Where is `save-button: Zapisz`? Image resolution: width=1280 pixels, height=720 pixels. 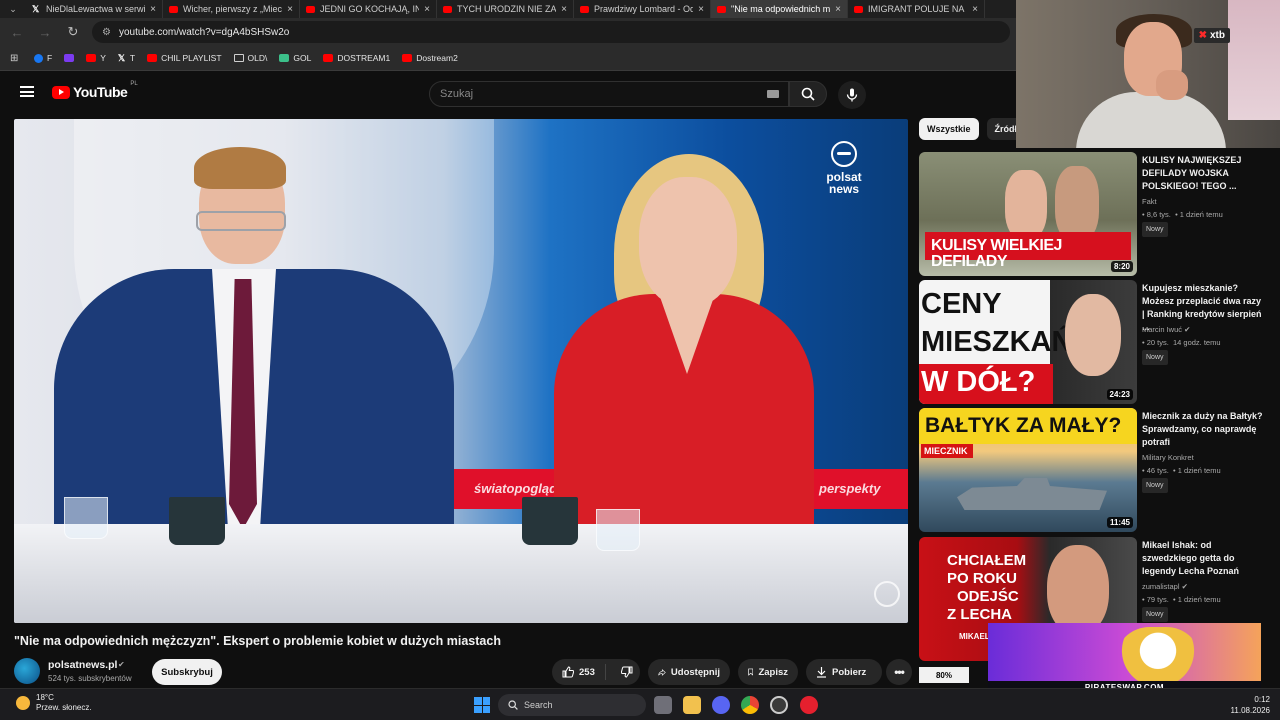 save-button: Zapisz is located at coordinates (768, 672).